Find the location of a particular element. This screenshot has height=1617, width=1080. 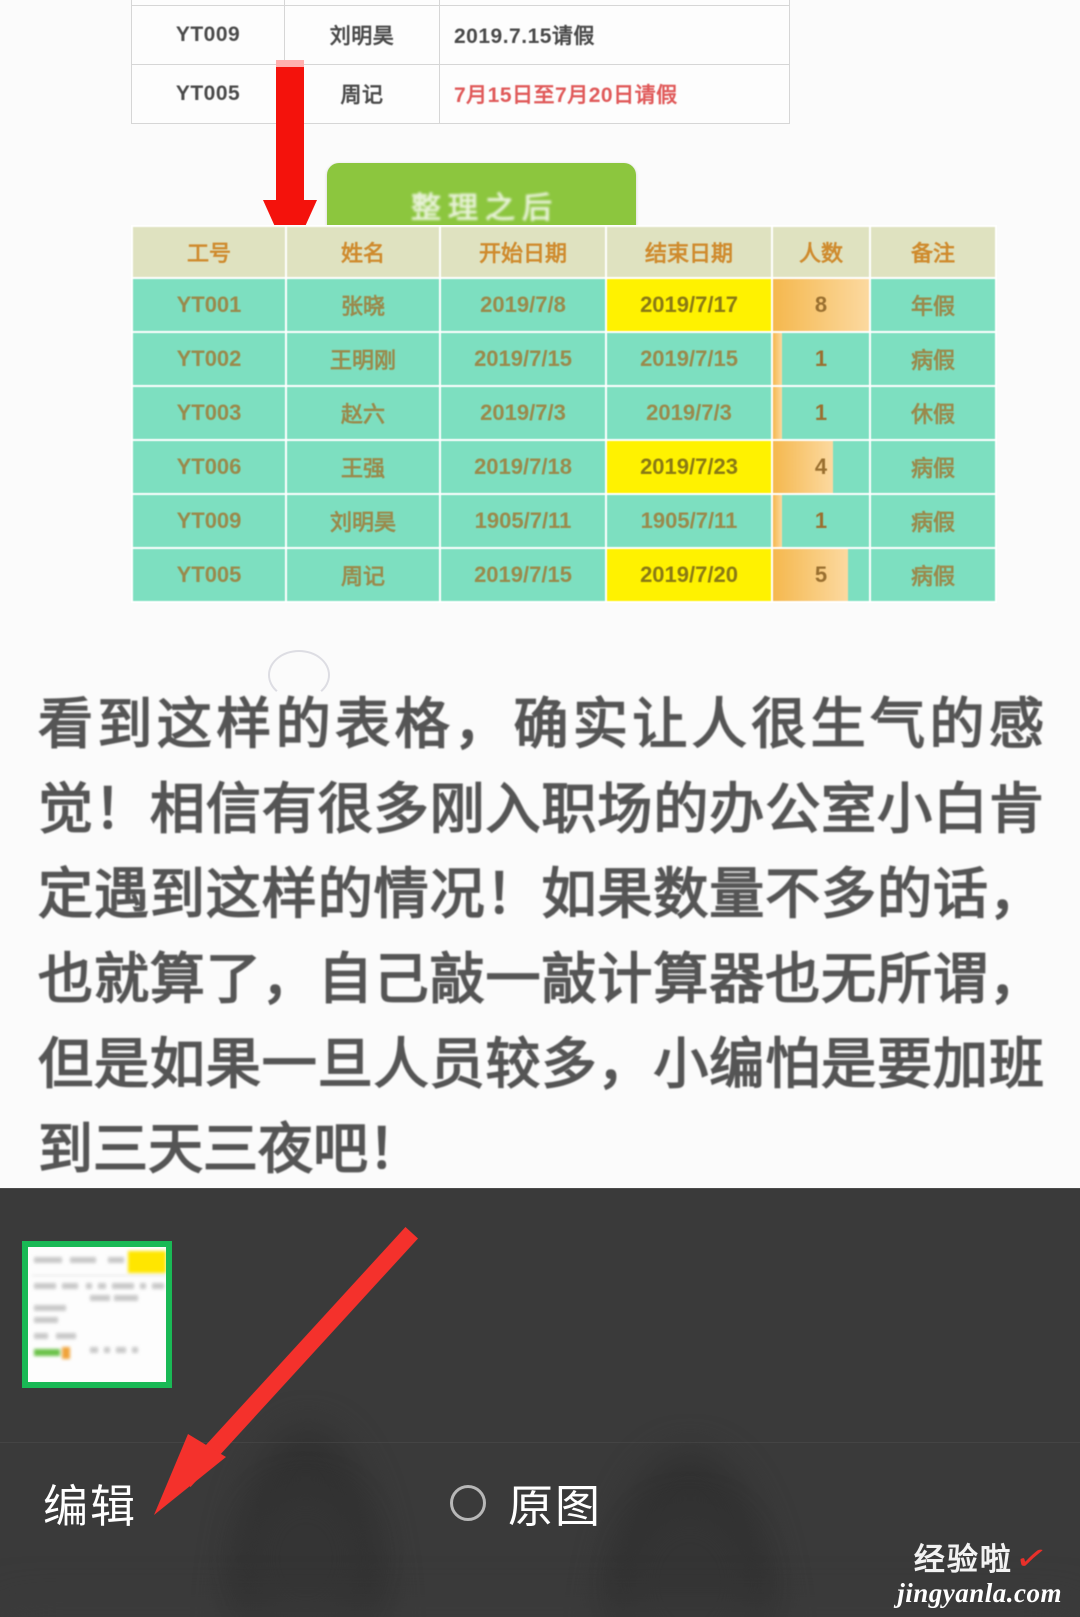

data-bar-value: 8 is located at coordinates (821, 304).